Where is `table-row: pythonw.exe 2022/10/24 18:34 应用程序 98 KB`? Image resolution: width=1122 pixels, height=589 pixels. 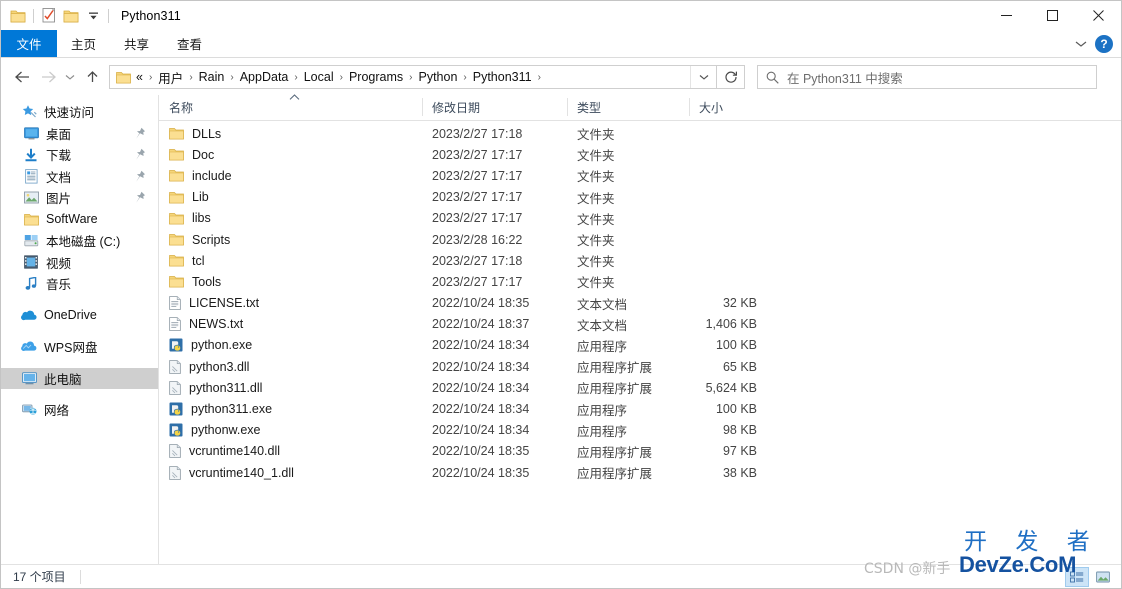 table-row: pythonw.exe 2022/10/24 18:34 应用程序 98 KB is located at coordinates (640, 430).